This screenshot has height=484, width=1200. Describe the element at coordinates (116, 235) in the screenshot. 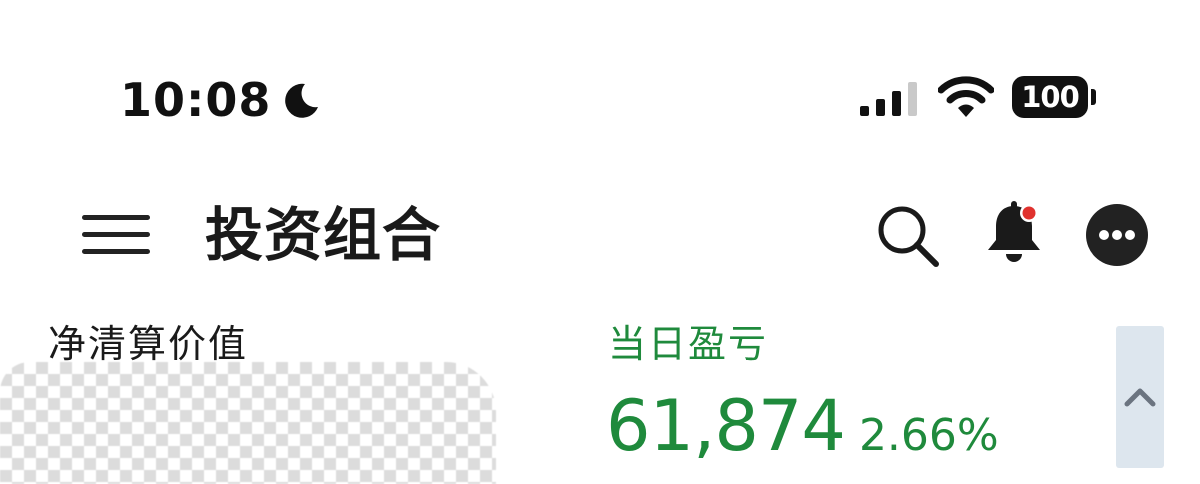

I see `hamburger-menu-icon` at that location.